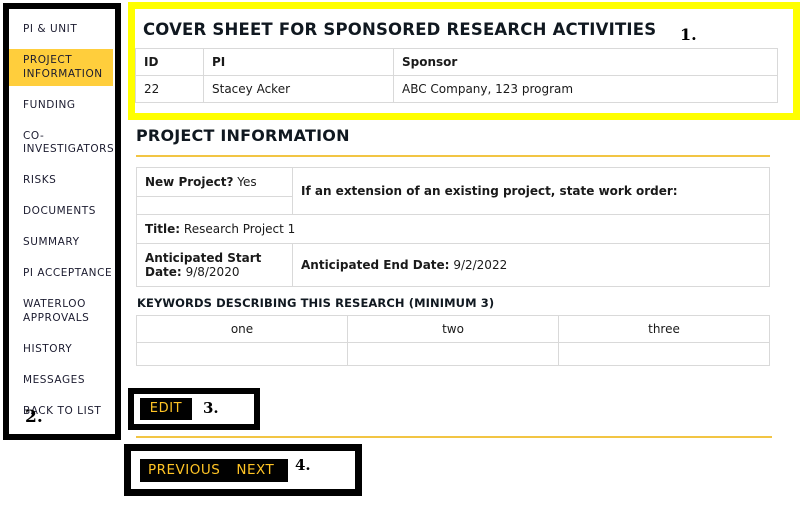 Image resolution: width=805 pixels, height=523 pixels. I want to click on cell-title: Title: Research Project 1, so click(453, 229).